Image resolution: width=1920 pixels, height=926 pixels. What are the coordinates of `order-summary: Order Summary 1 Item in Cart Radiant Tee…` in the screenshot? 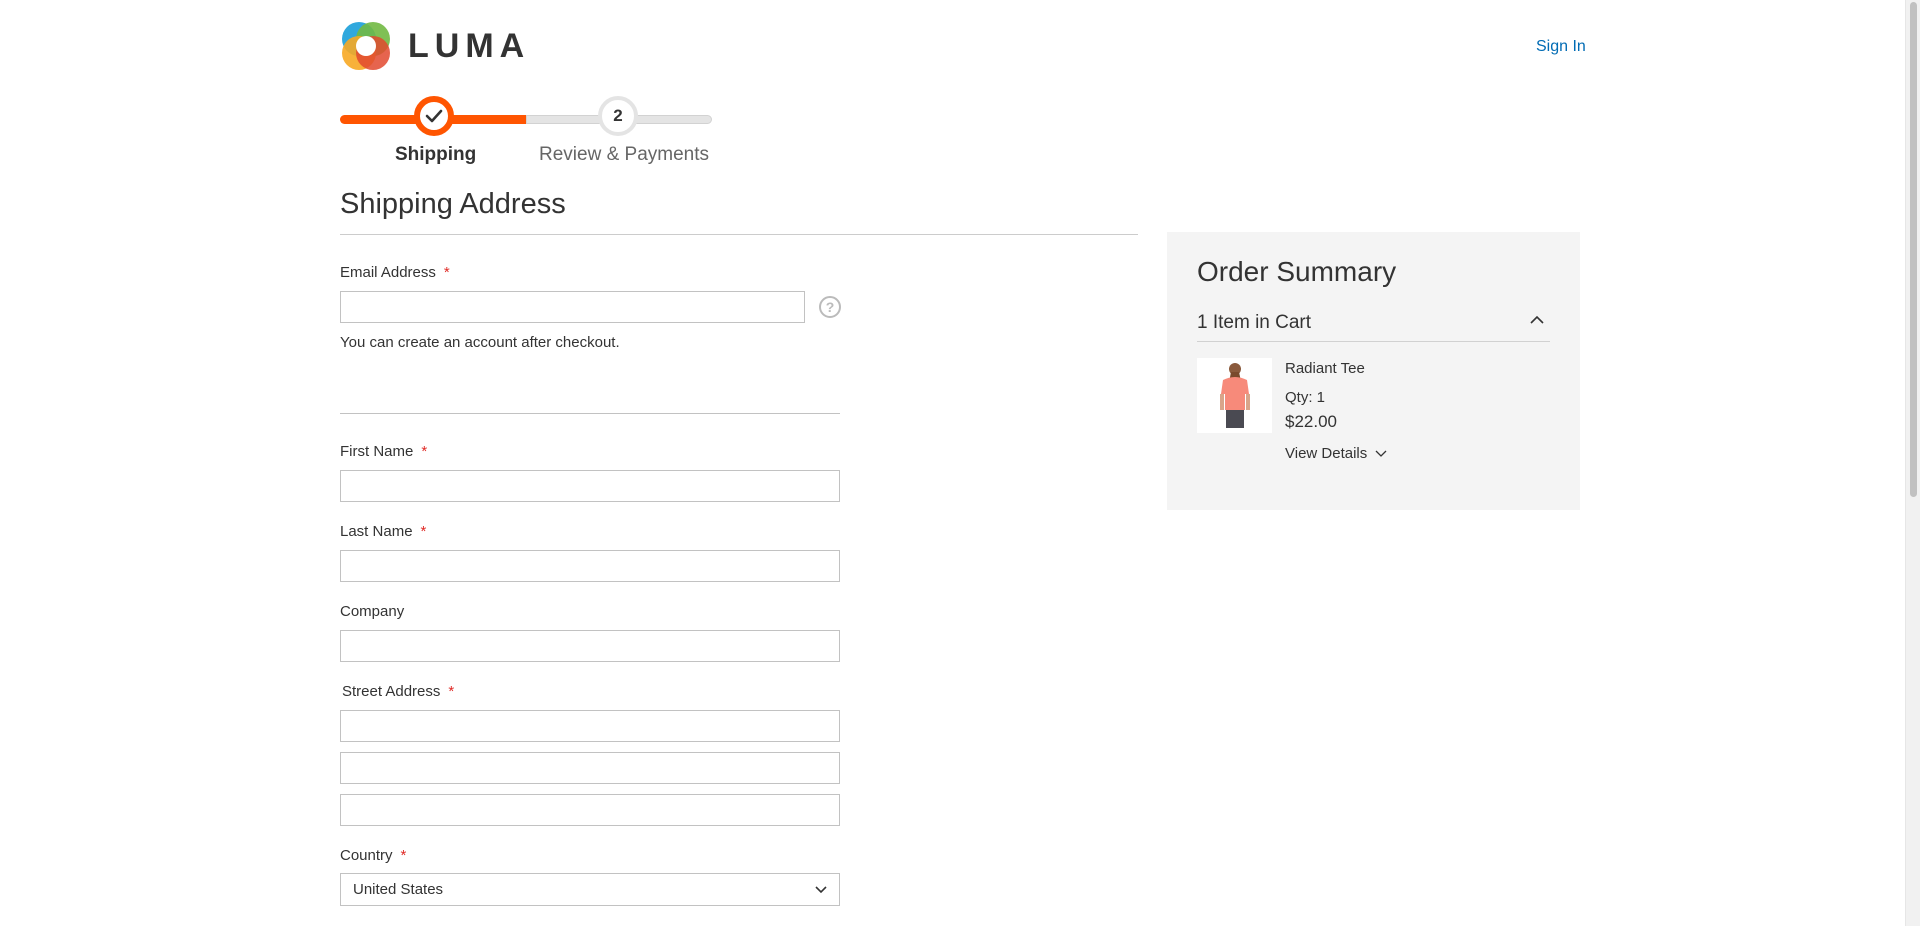 It's located at (1373, 371).